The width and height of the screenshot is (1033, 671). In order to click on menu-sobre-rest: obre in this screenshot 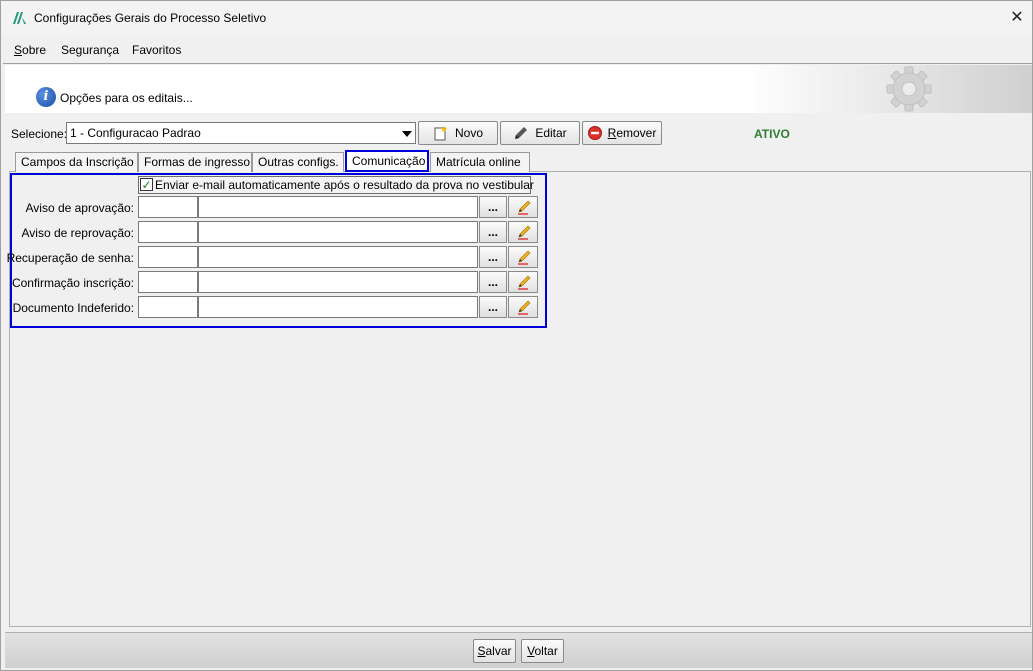, I will do `click(34, 50)`.